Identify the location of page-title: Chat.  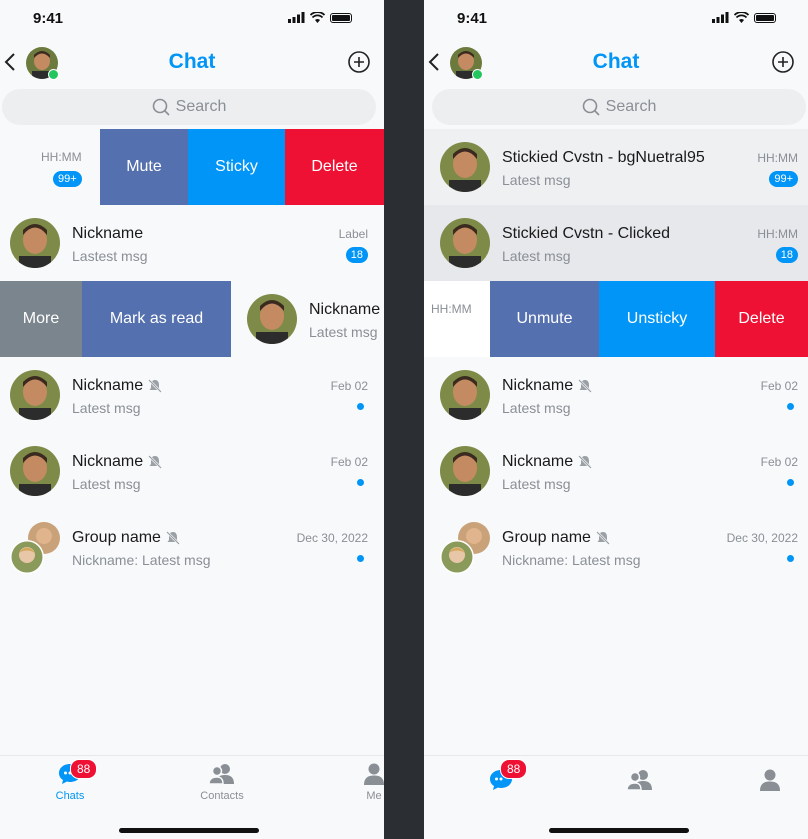
(616, 61).